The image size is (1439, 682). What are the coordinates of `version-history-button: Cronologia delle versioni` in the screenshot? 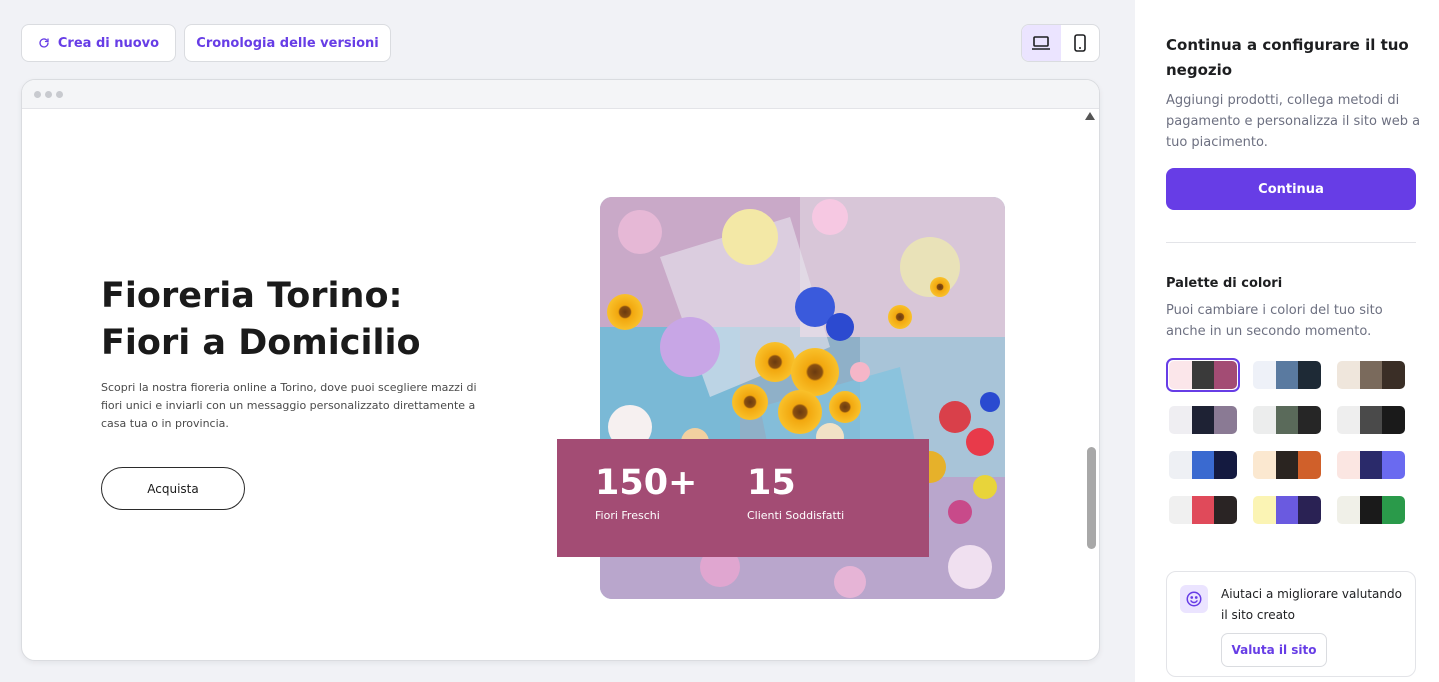 It's located at (287, 43).